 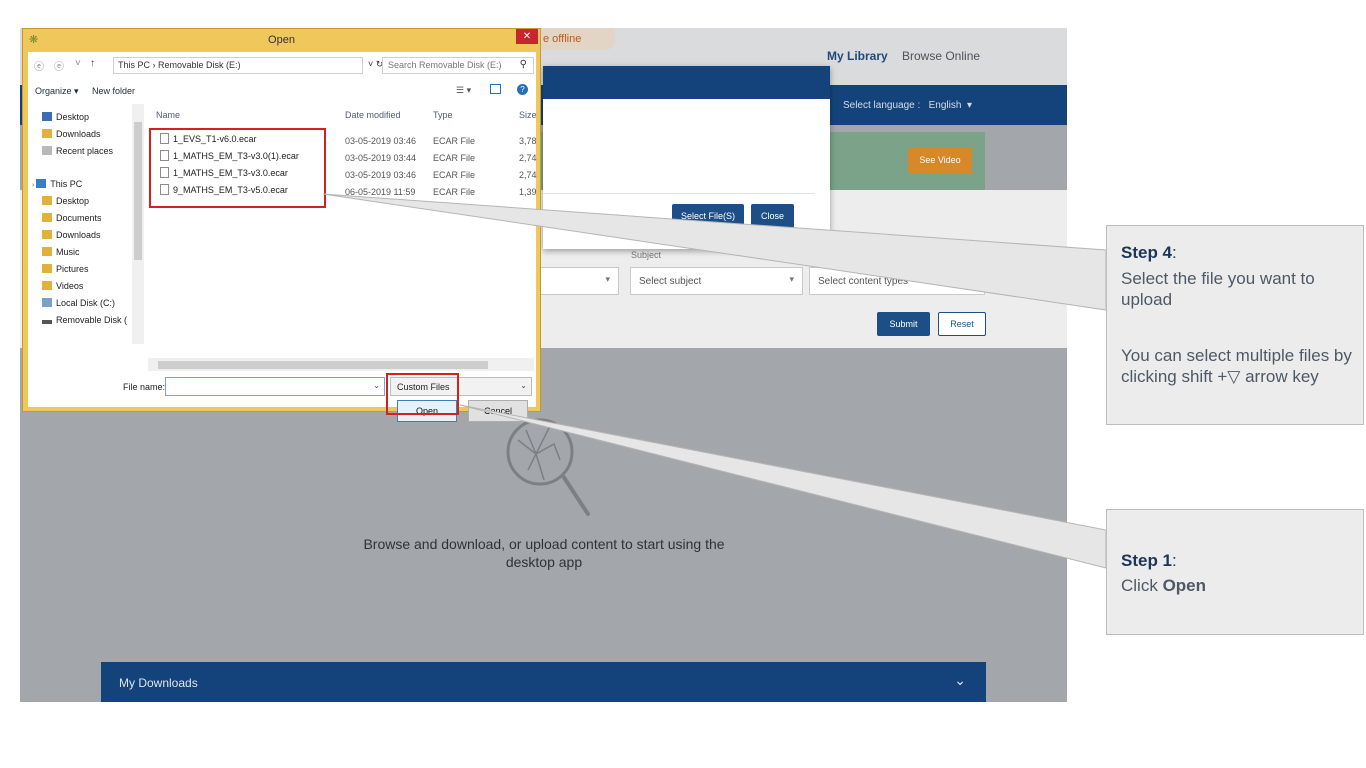 I want to click on step4-heading: Step 4:, so click(x=1149, y=252).